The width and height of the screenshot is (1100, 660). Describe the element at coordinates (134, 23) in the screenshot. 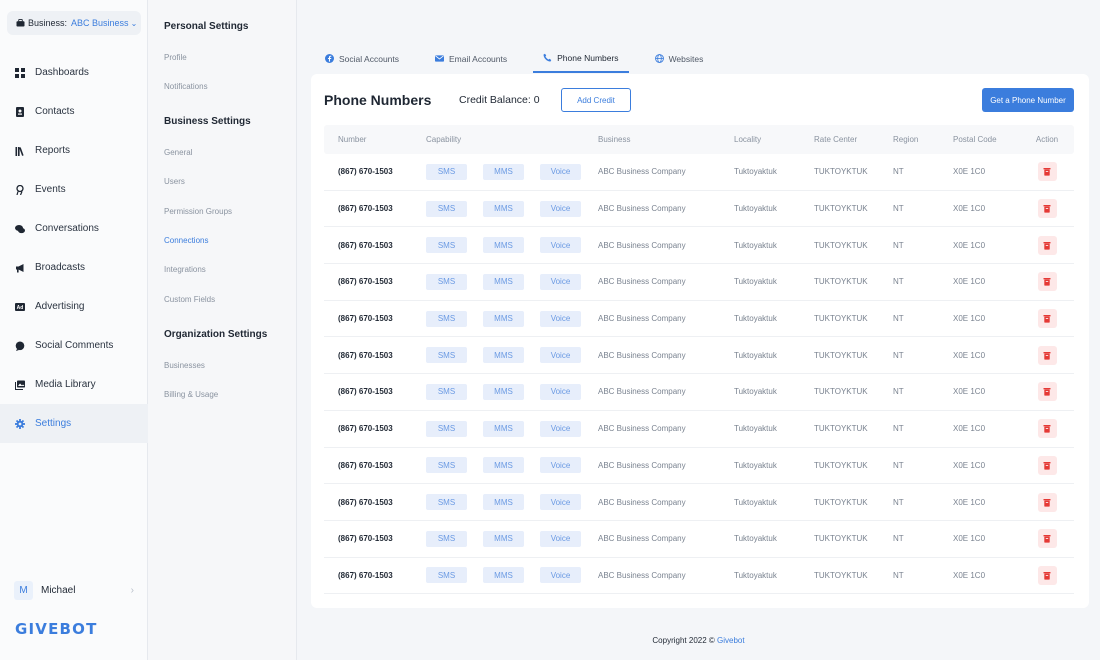

I see `chevron-down-icon: ⌄` at that location.